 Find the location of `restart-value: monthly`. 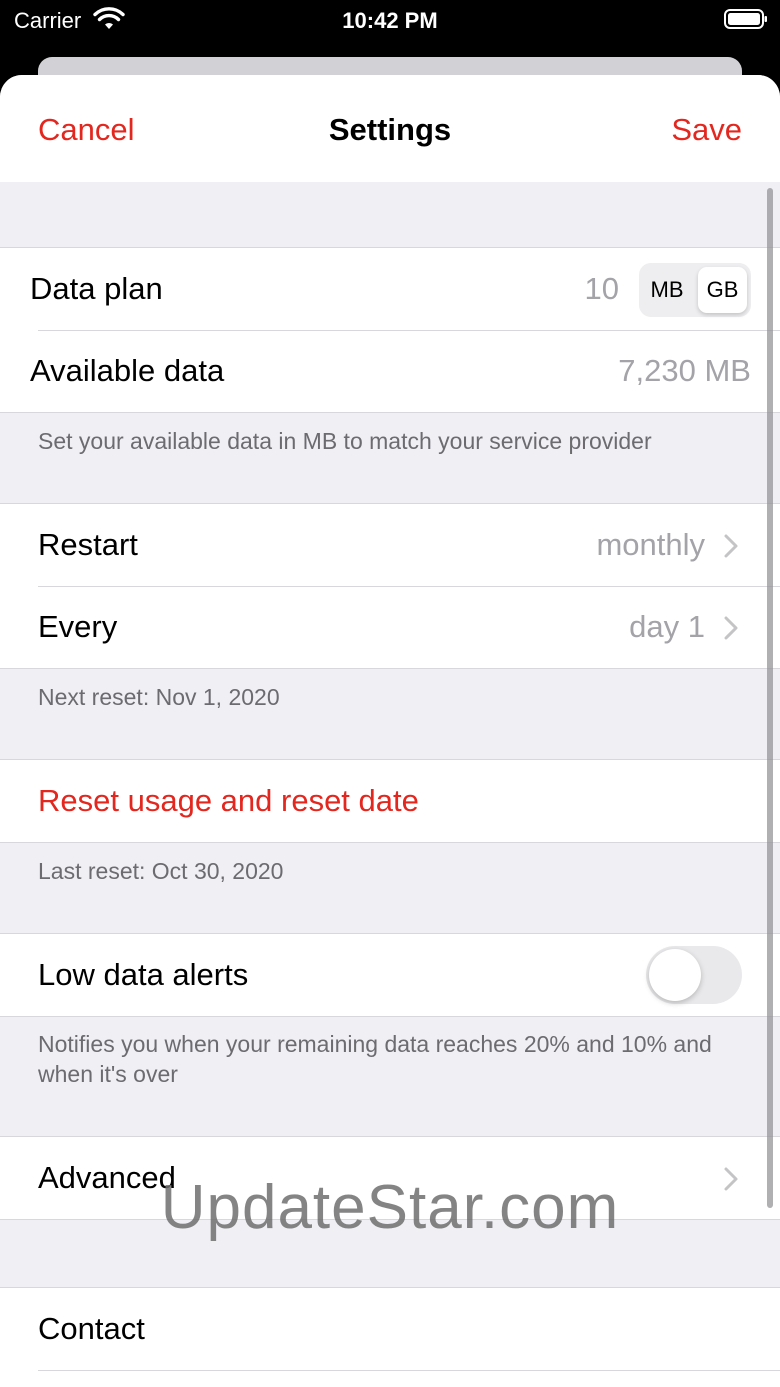

restart-value: monthly is located at coordinates (650, 544).